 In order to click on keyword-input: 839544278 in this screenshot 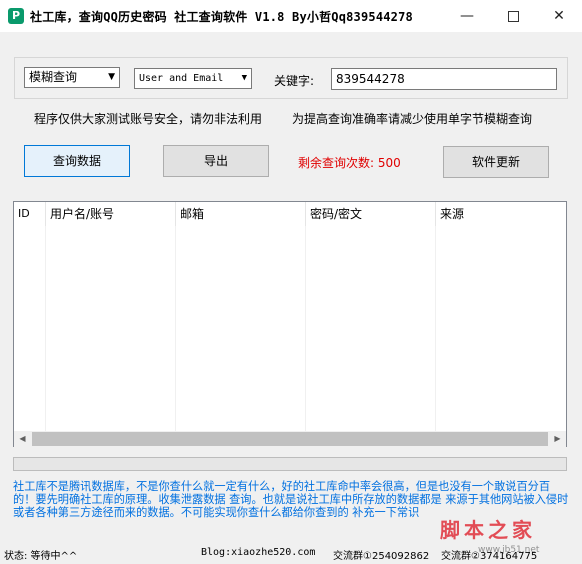, I will do `click(444, 79)`.